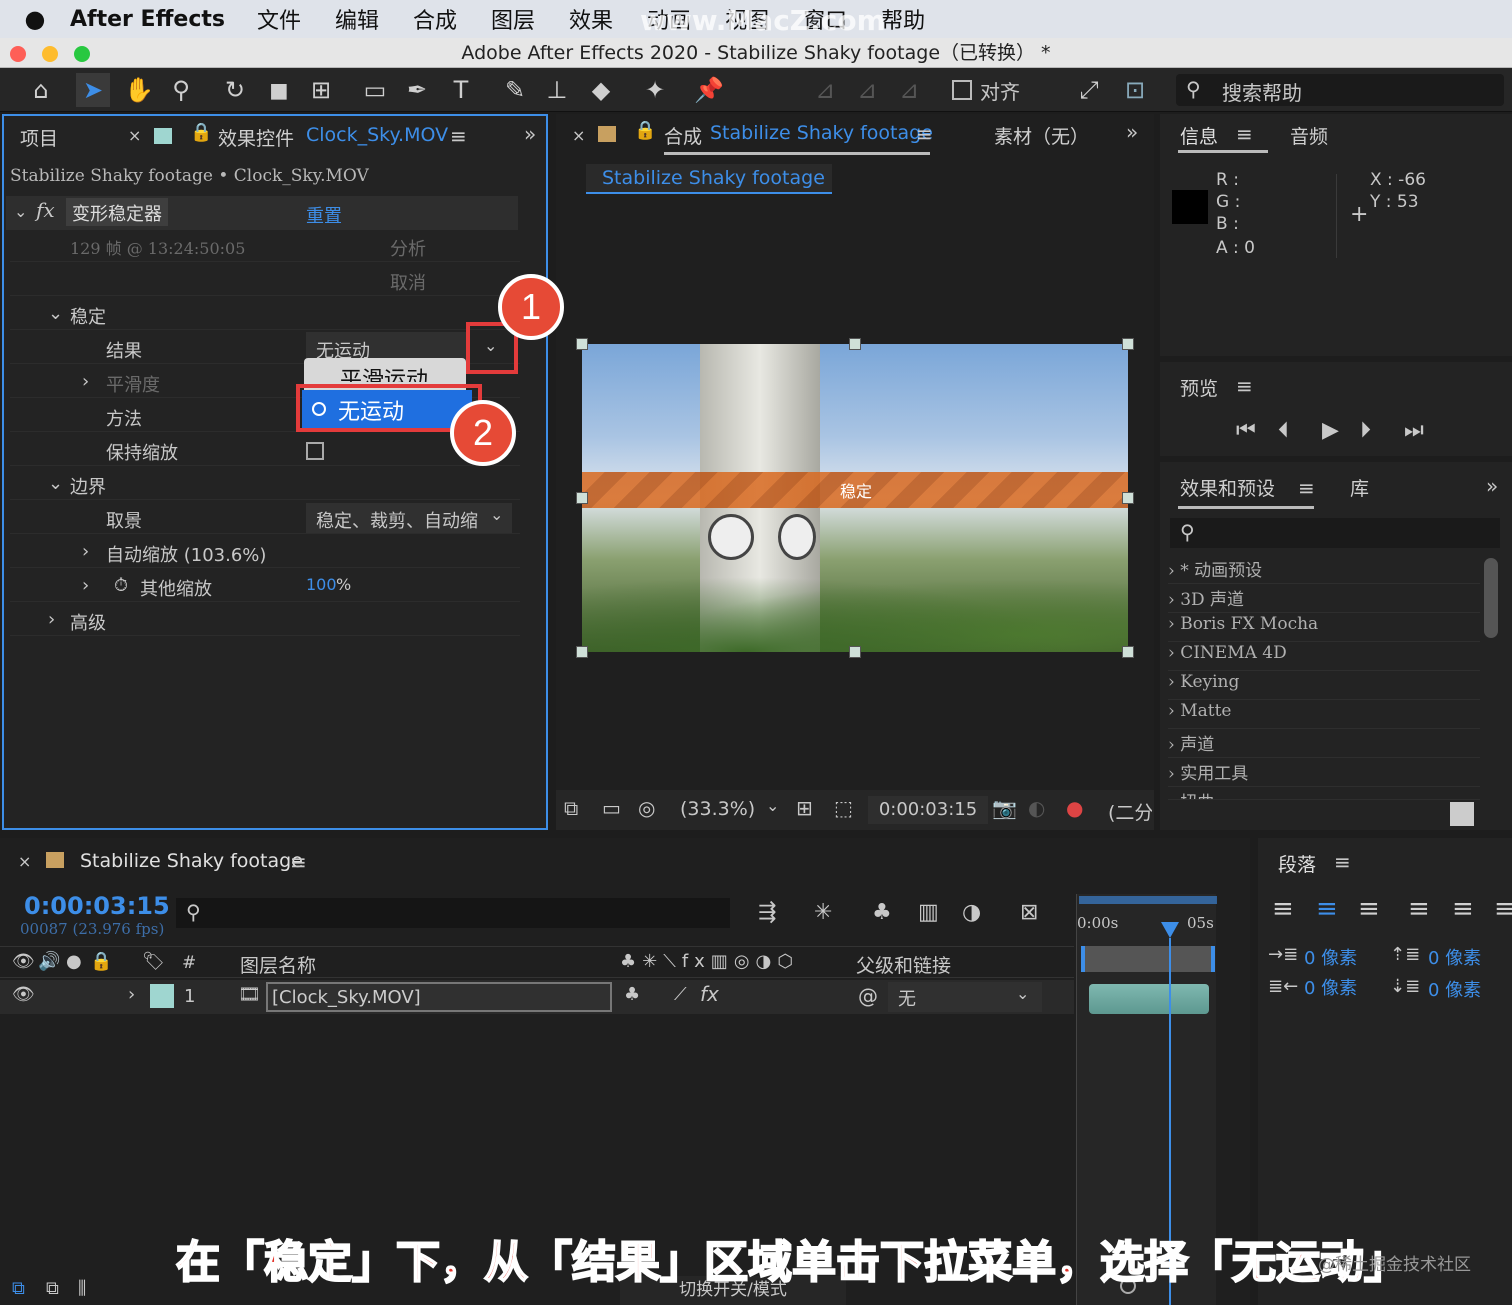  Describe the element at coordinates (709, 90) in the screenshot. I see `puppet-pin-tool-icon: 📌` at that location.